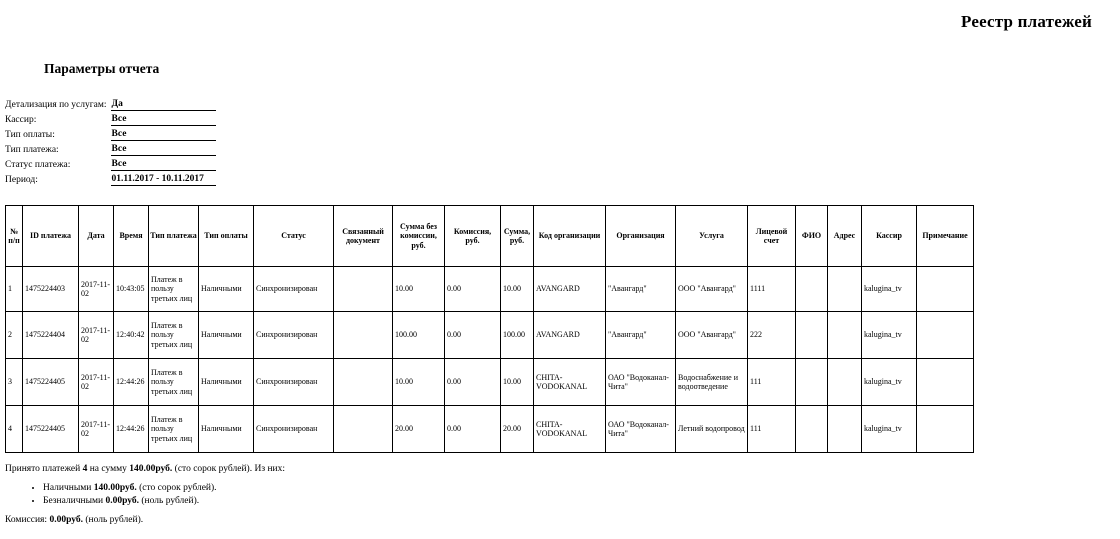 The width and height of the screenshot is (1120, 539). I want to click on cell-account: 222, so click(771, 335).